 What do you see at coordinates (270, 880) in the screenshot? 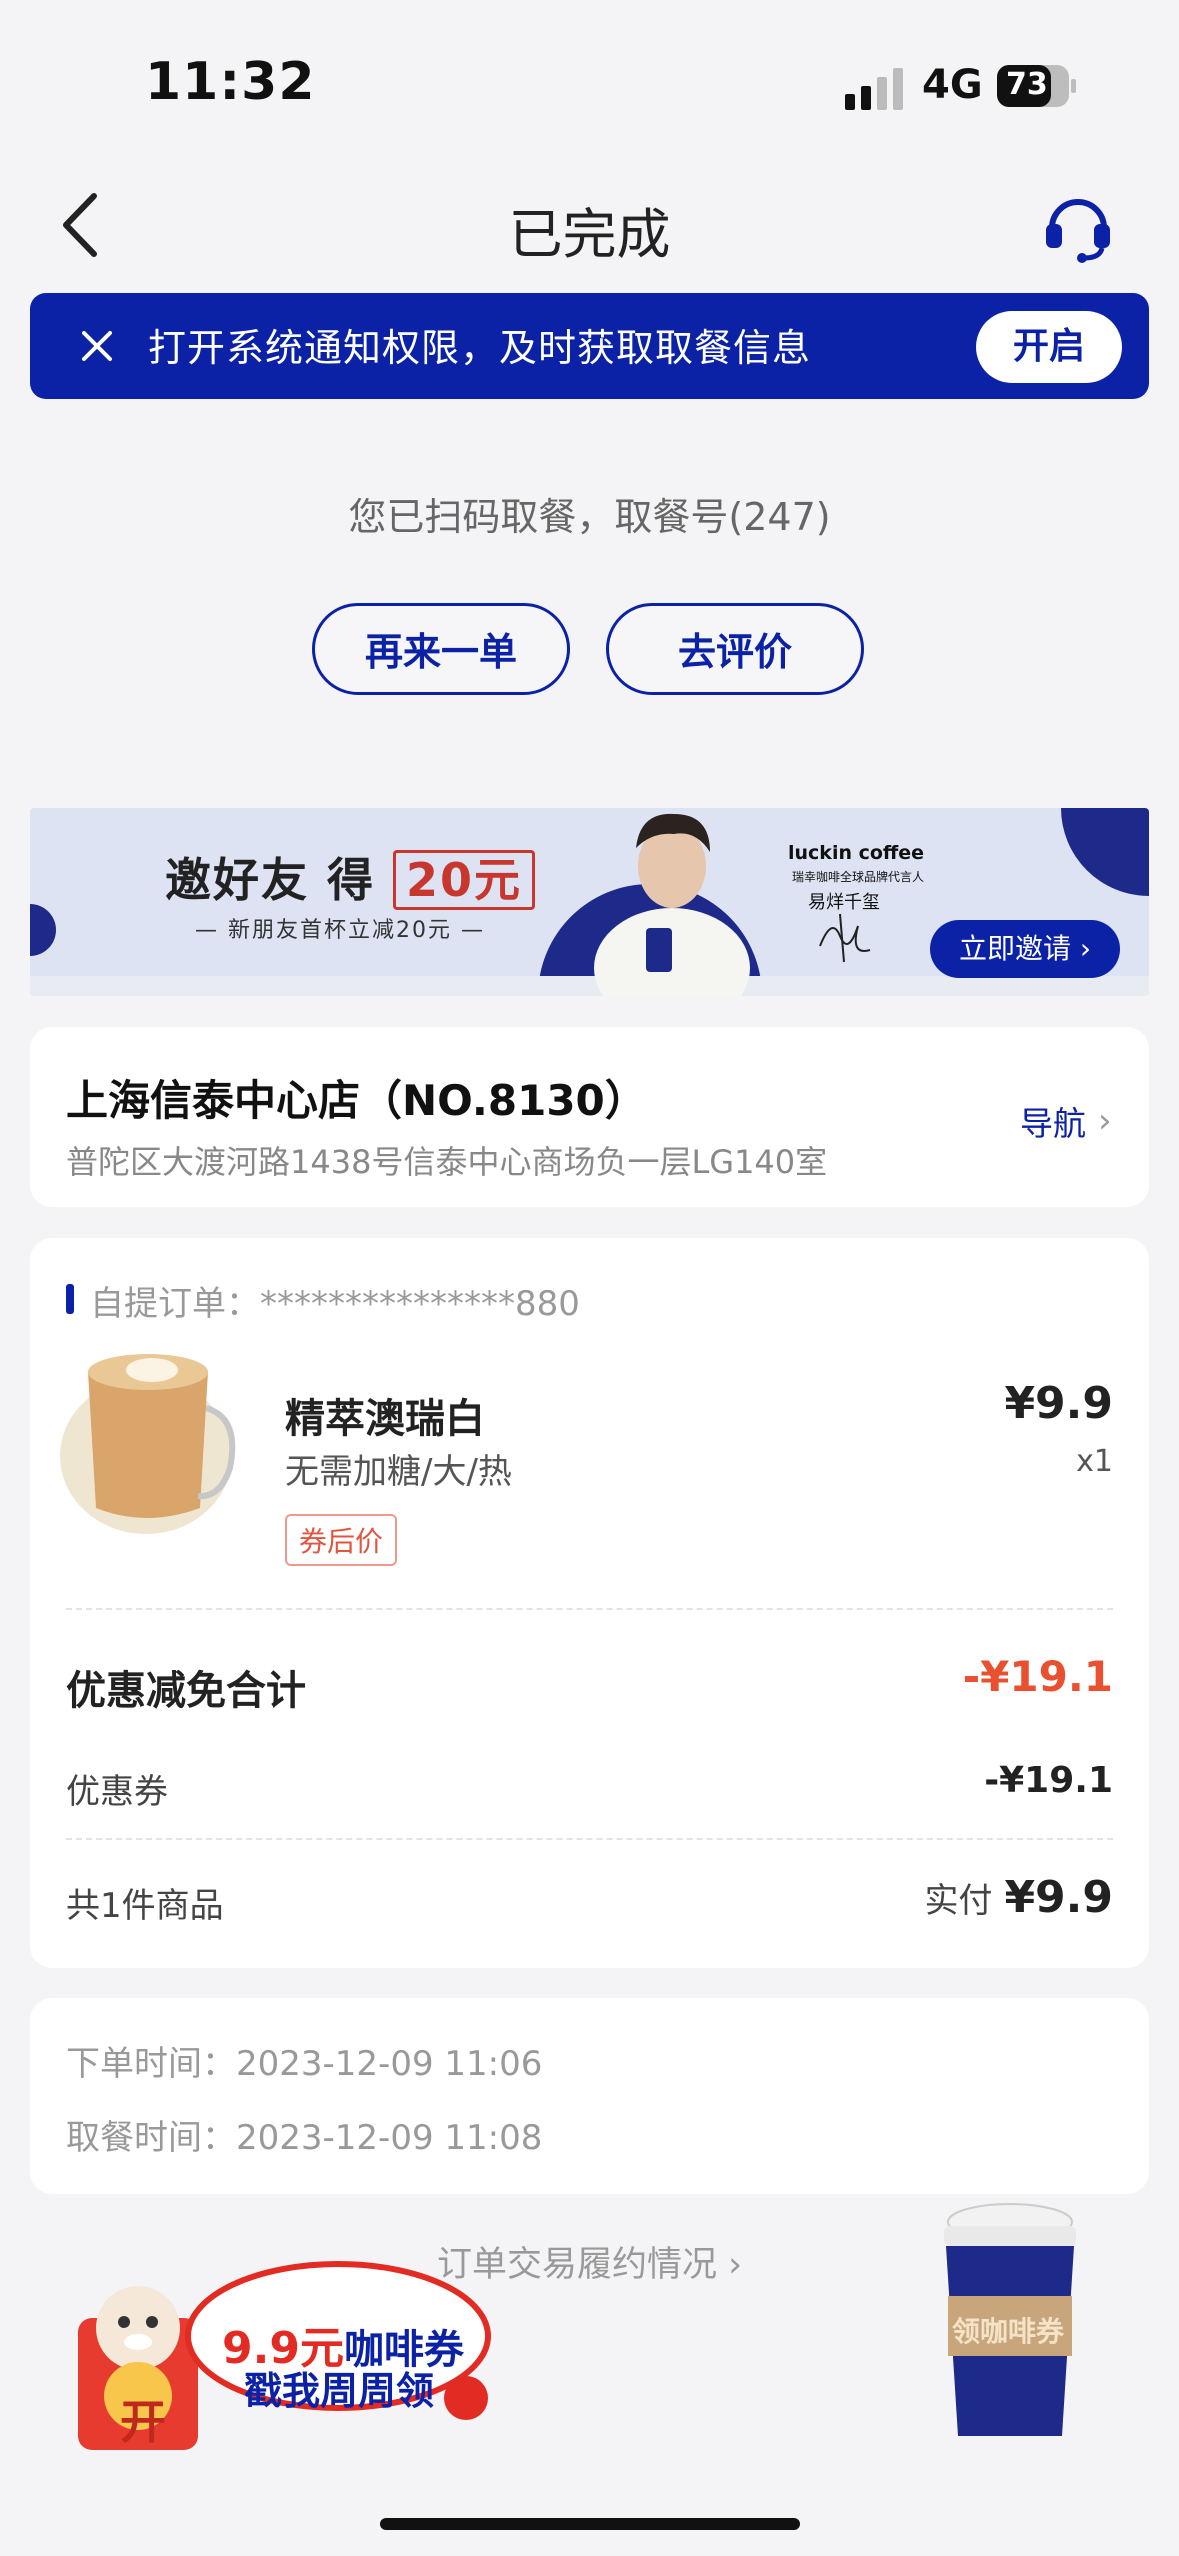
I see `promo-title-prefix: 邀好友 得` at bounding box center [270, 880].